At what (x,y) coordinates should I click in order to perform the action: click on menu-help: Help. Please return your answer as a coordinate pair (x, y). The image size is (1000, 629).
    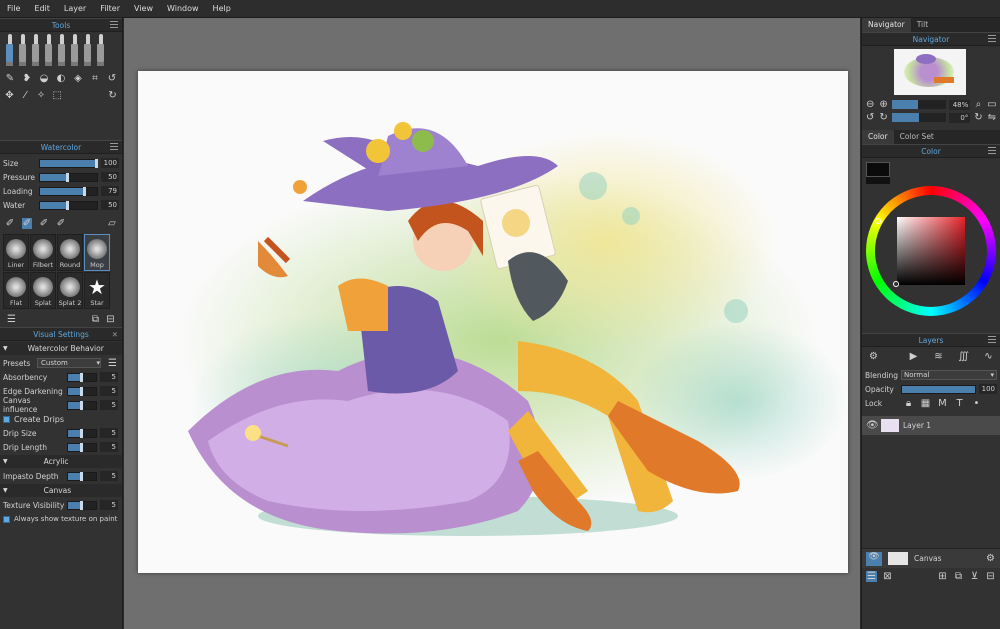
    Looking at the image, I should click on (222, 8).